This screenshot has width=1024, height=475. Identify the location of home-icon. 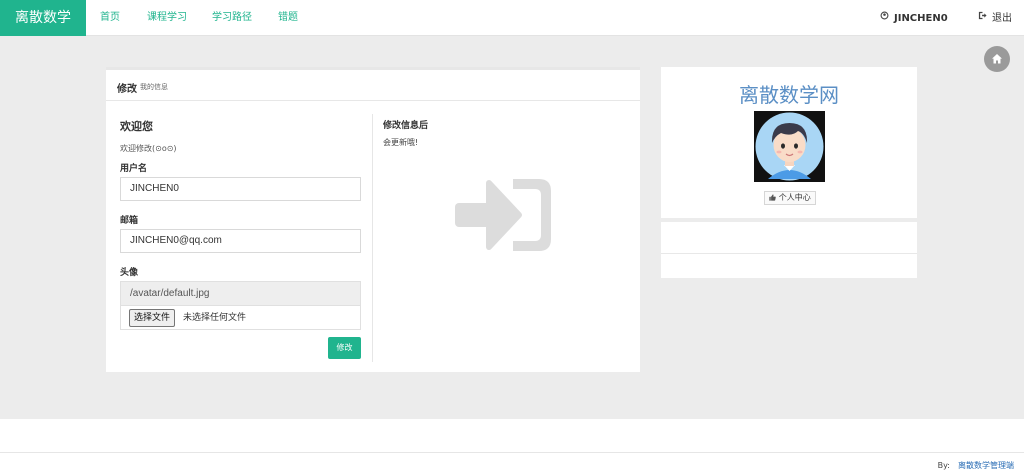
(997, 59).